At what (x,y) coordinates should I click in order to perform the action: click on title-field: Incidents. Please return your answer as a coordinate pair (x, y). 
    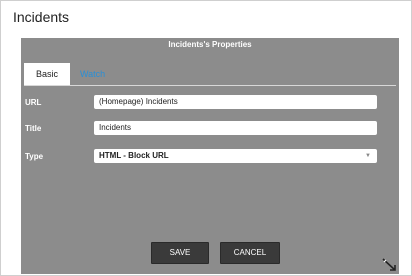
    Looking at the image, I should click on (235, 128).